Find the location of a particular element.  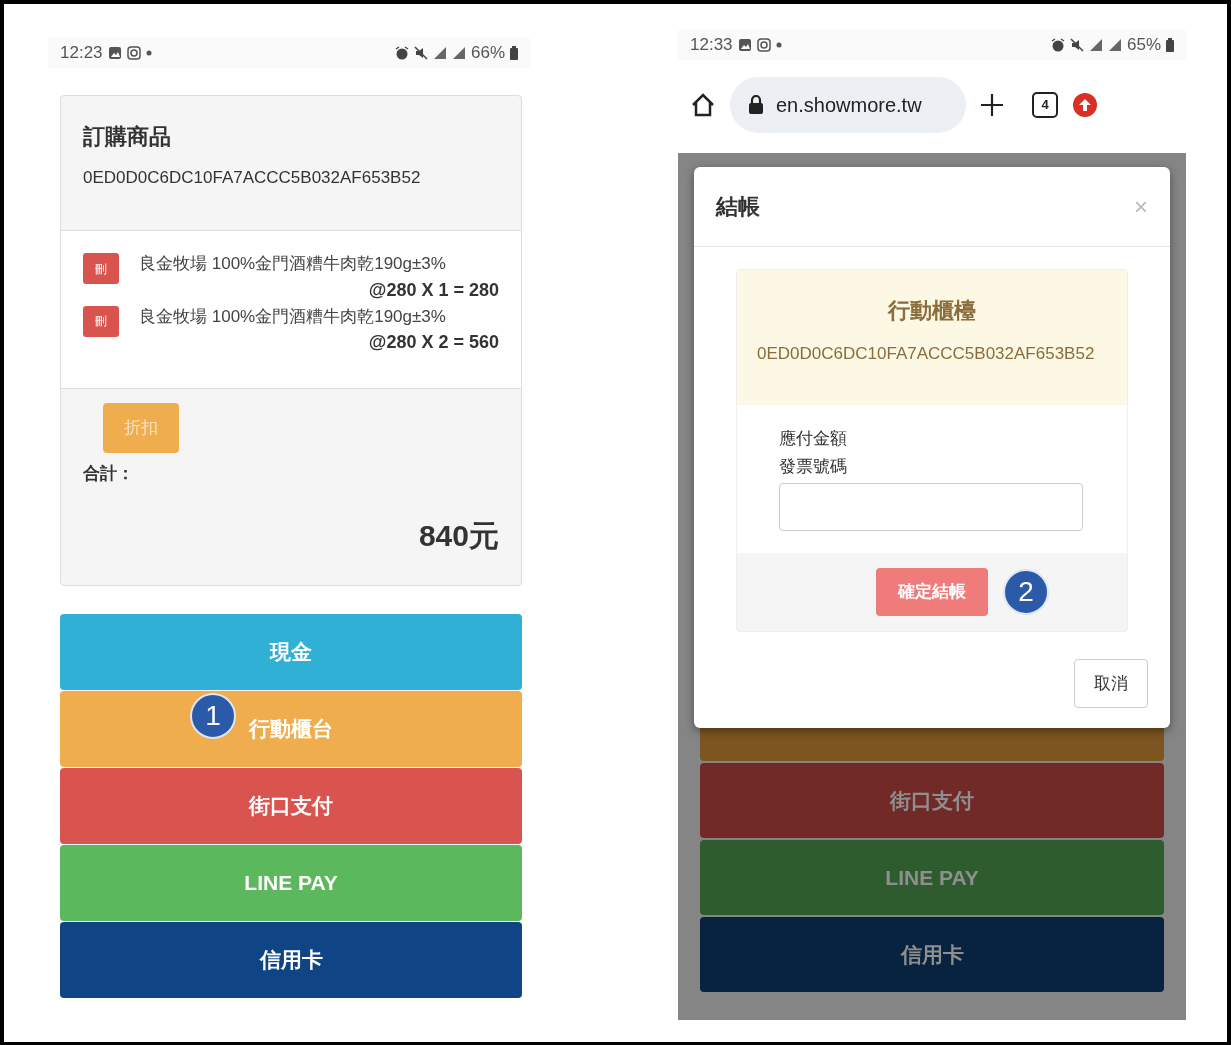

total-label: 合計： is located at coordinates (109, 474).